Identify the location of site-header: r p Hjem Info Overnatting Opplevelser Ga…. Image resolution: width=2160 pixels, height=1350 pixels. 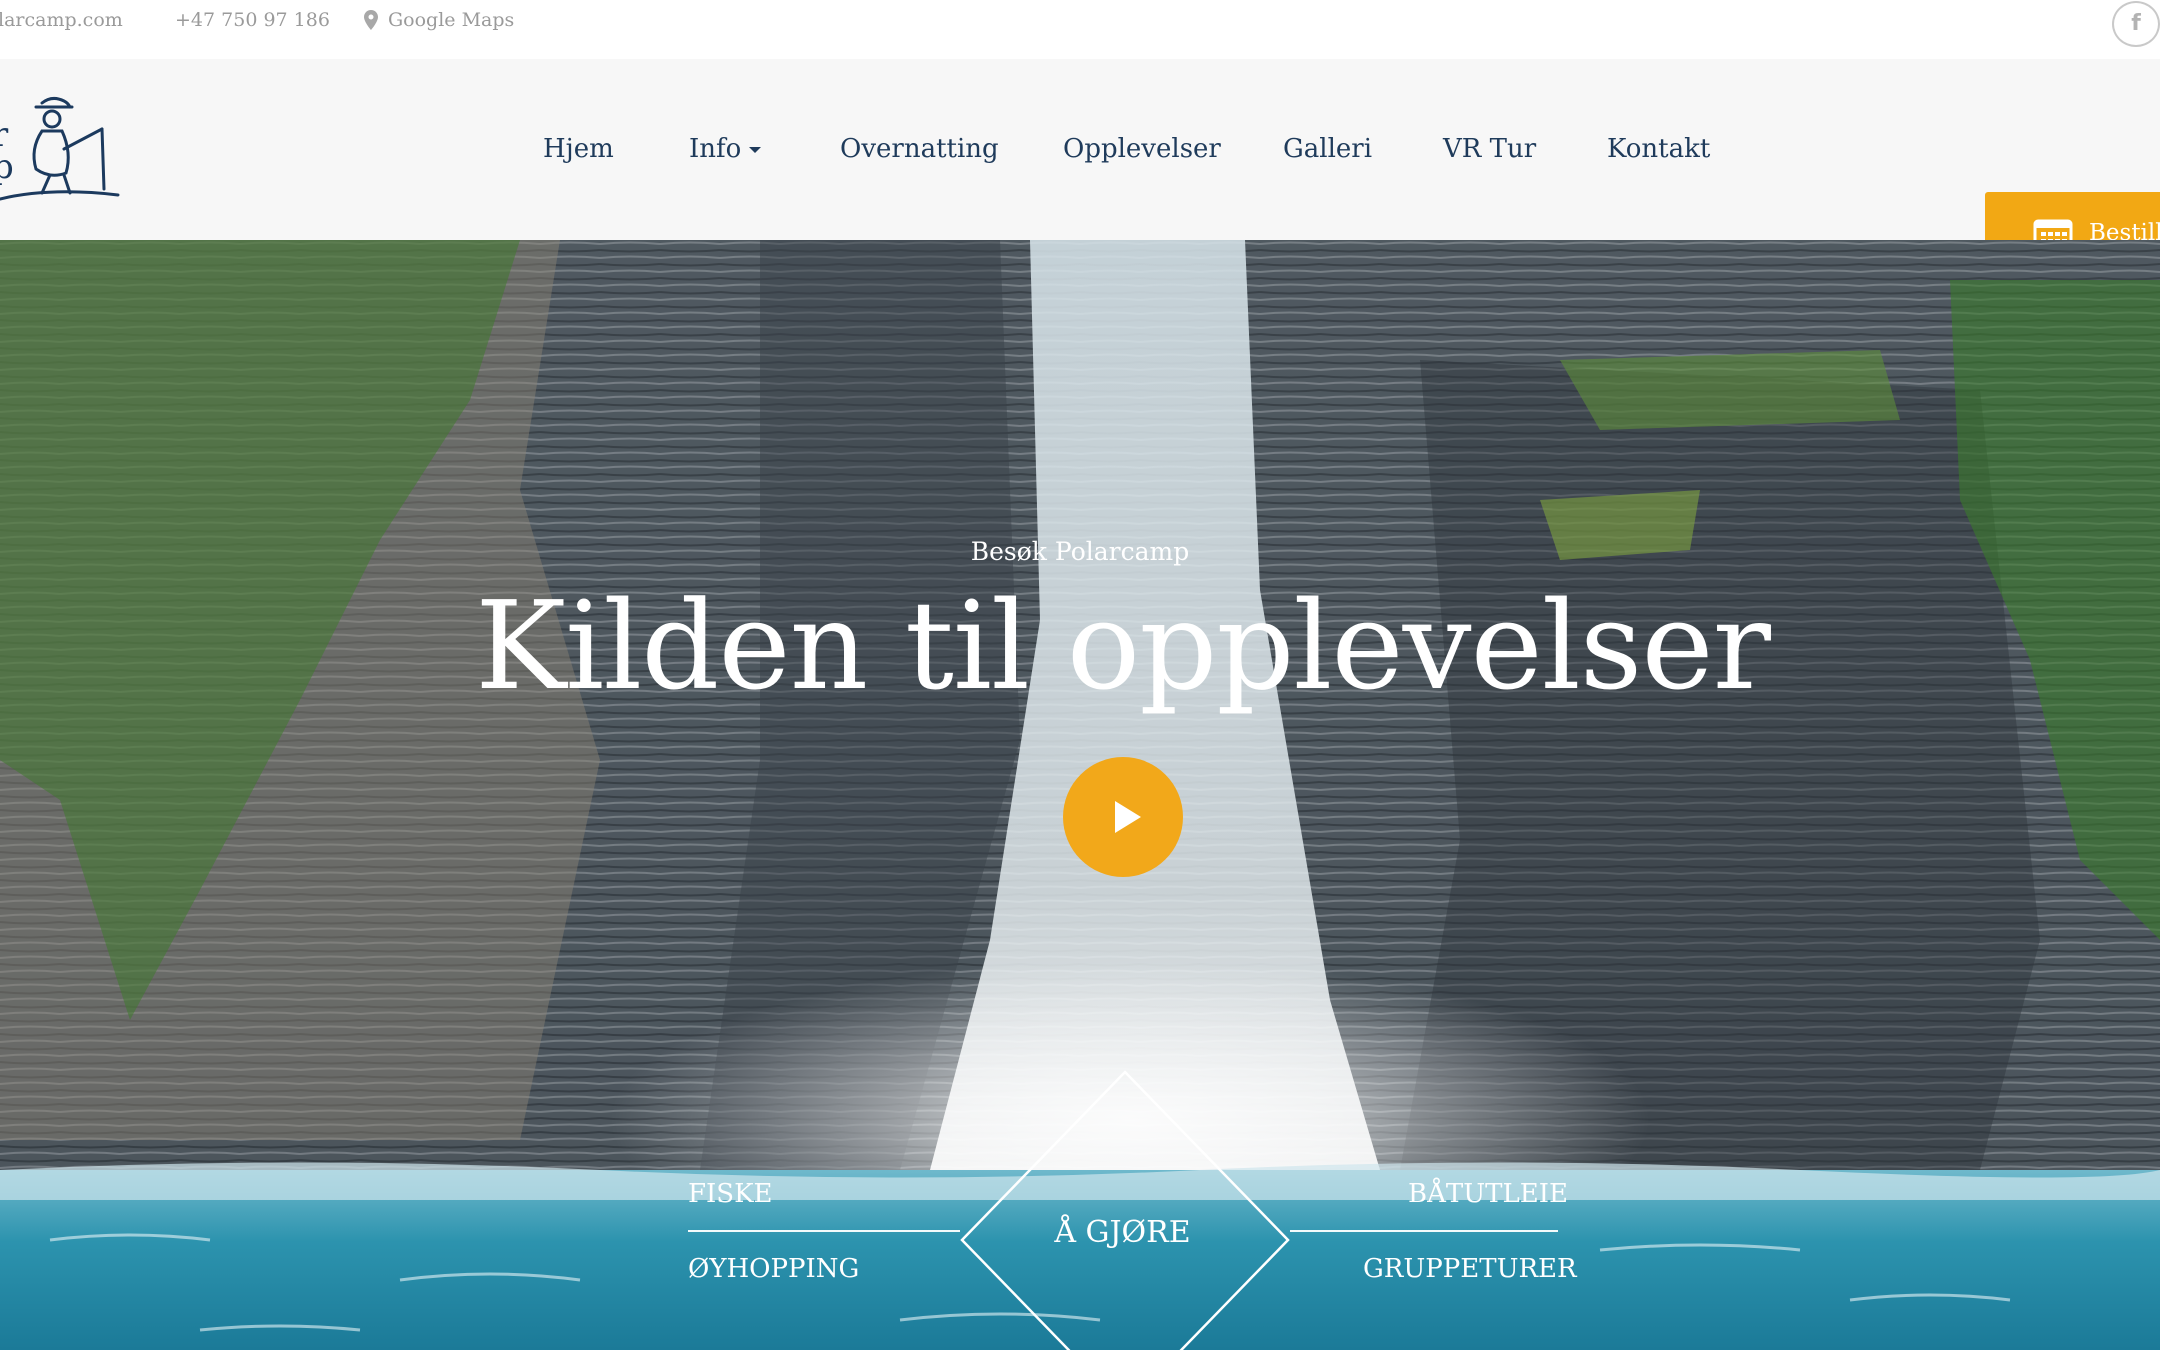
(1080, 149).